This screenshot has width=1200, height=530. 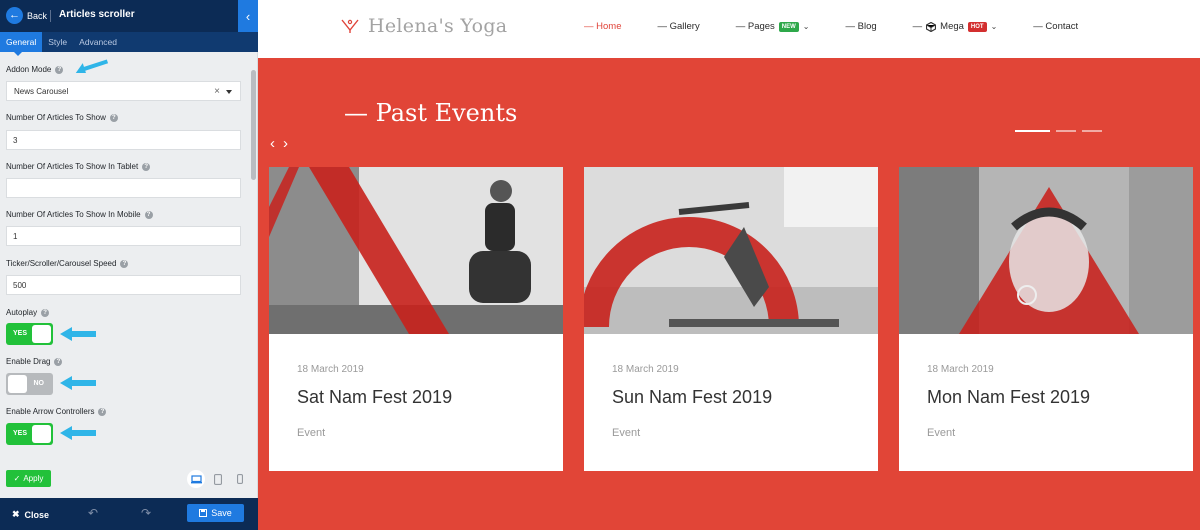 What do you see at coordinates (221, 513) in the screenshot?
I see `save-label: Save` at bounding box center [221, 513].